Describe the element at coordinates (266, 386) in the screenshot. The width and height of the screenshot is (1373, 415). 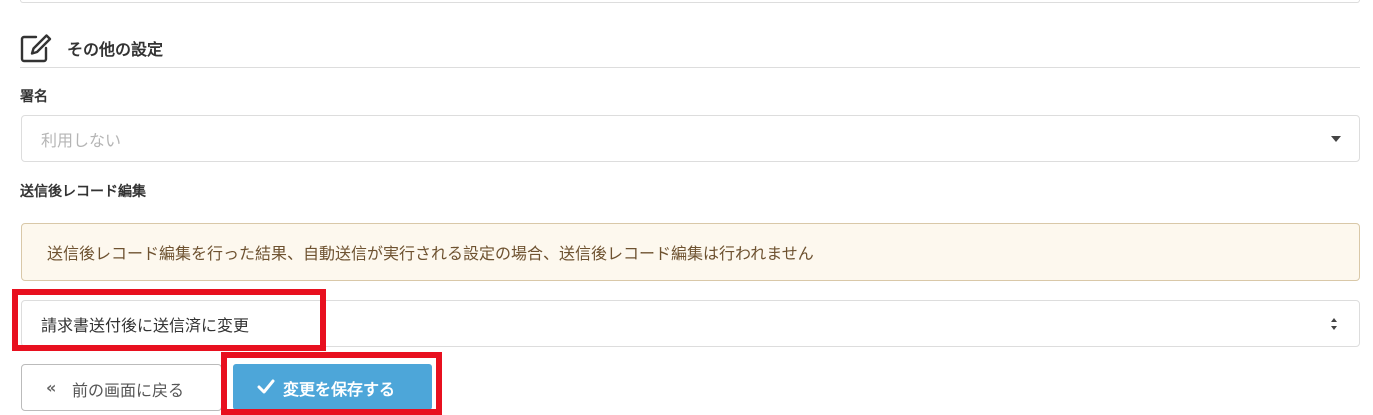
I see `checkmark-icon` at that location.